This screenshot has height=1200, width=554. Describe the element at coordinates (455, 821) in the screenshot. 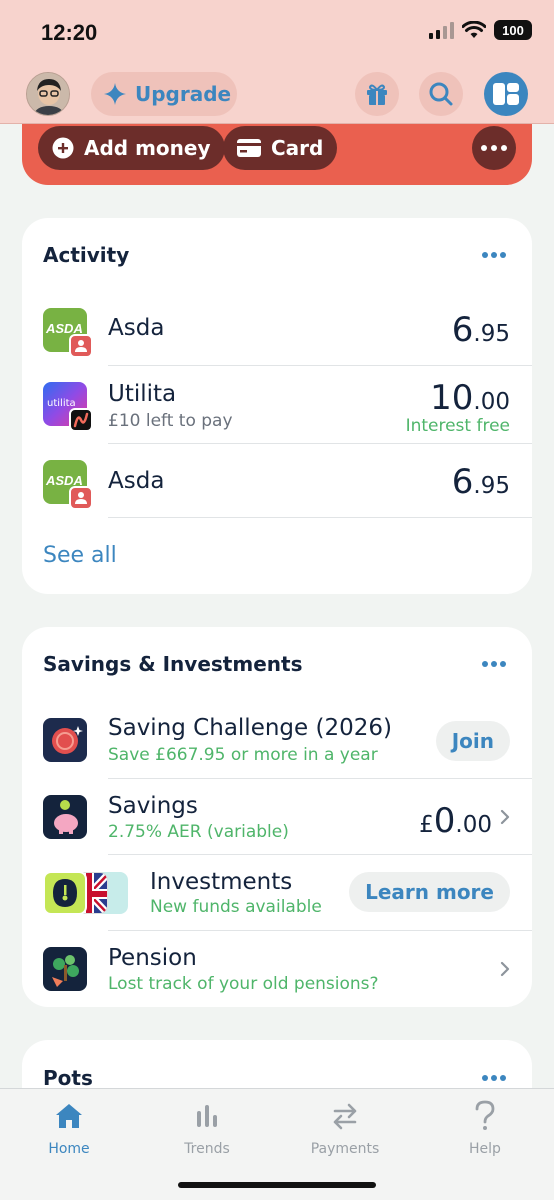

I see `savings-balance: £0.00` at that location.